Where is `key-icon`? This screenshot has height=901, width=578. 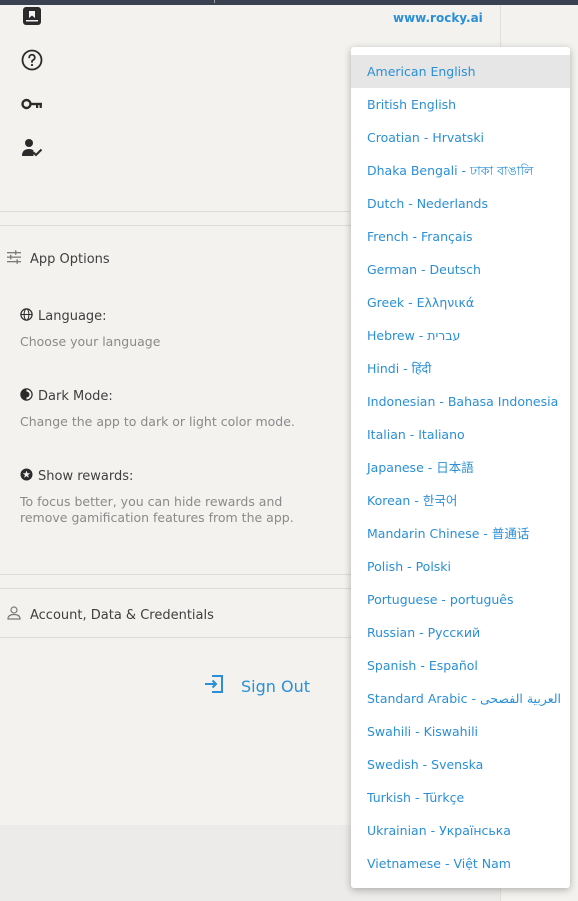
key-icon is located at coordinates (32, 104).